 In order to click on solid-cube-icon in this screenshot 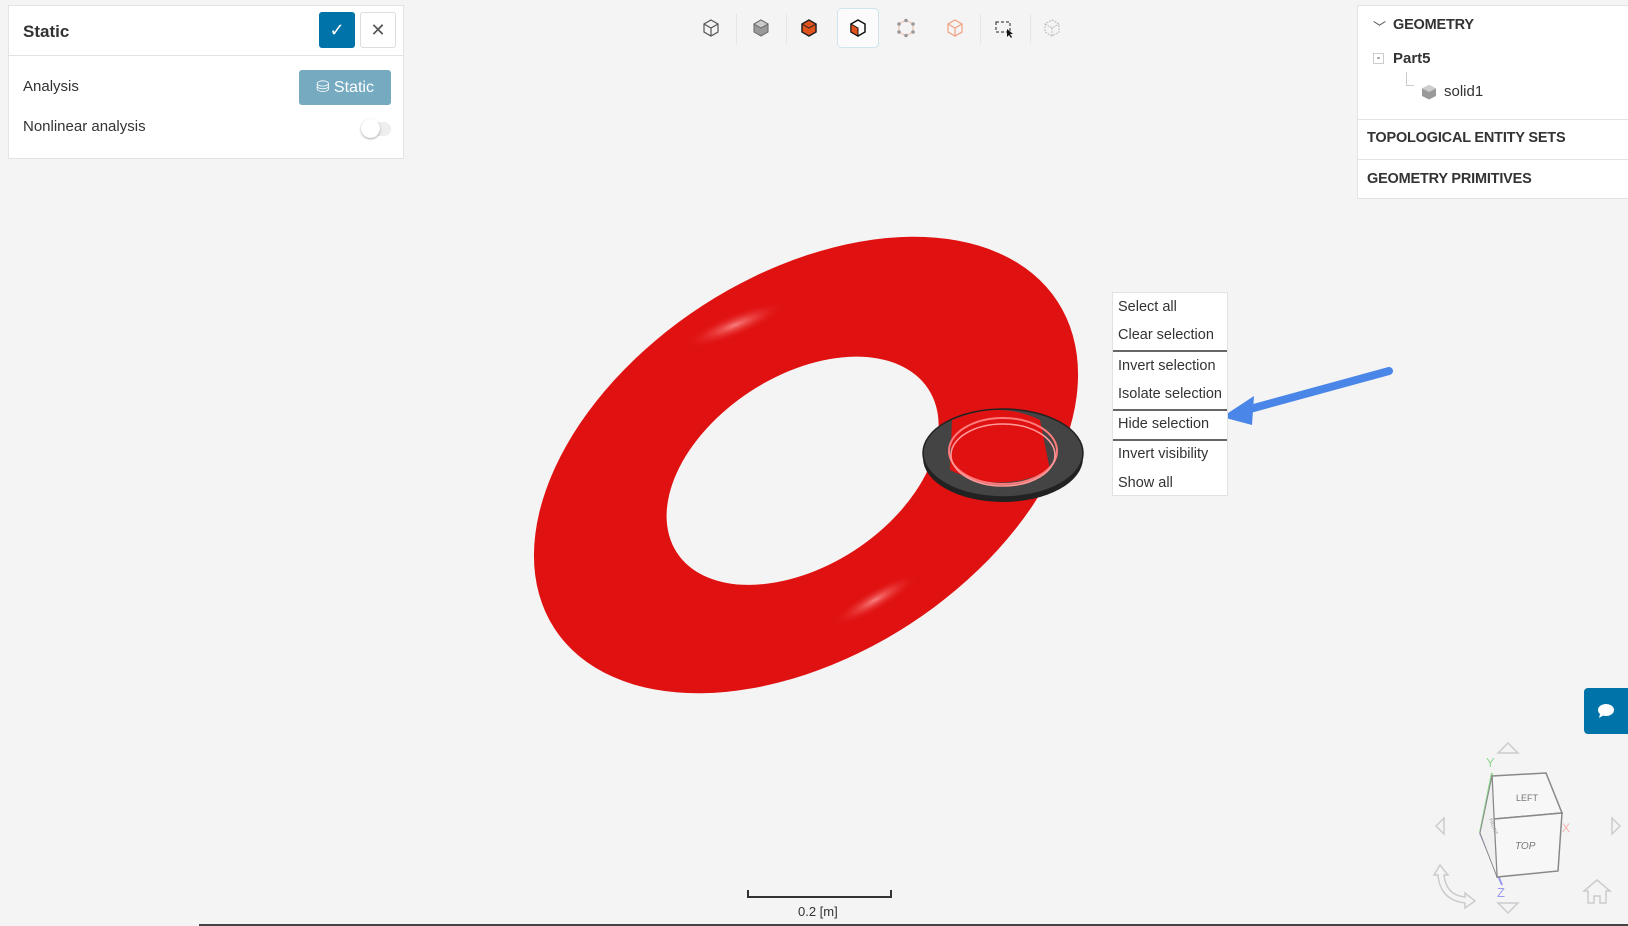, I will do `click(1429, 92)`.